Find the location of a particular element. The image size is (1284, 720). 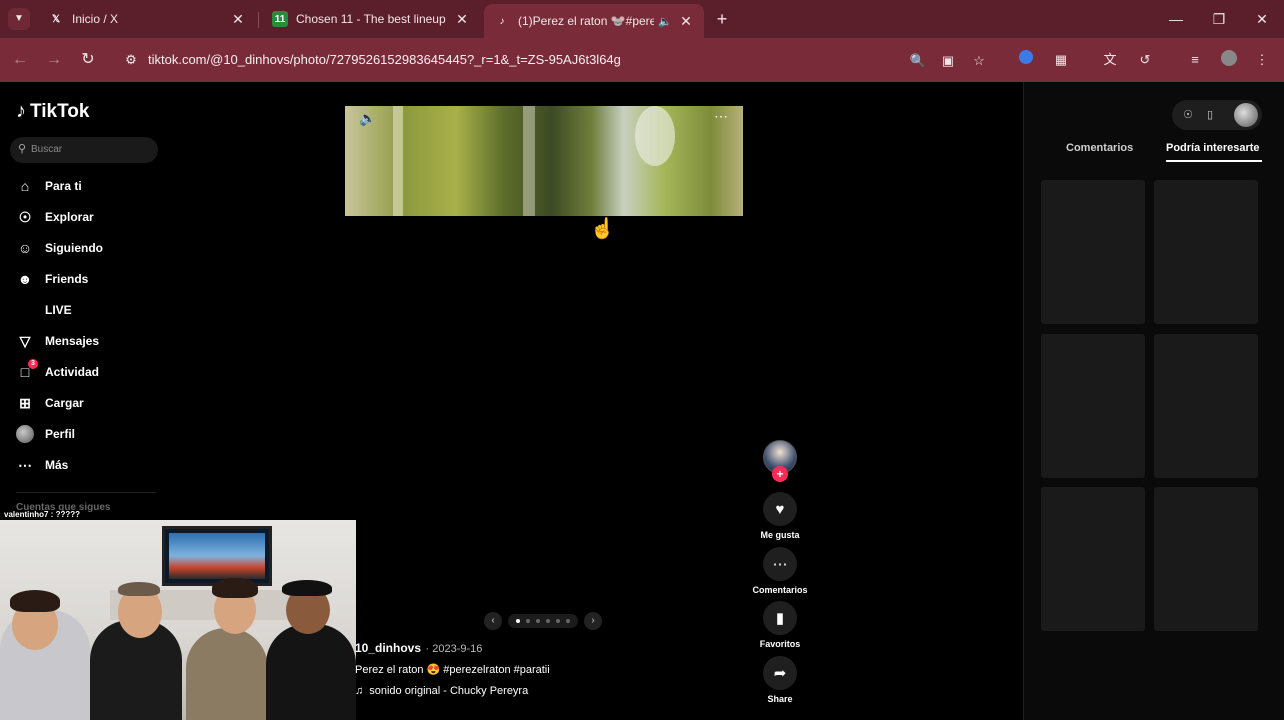

x-logo-icon: 𝕏 is located at coordinates (56, 19).